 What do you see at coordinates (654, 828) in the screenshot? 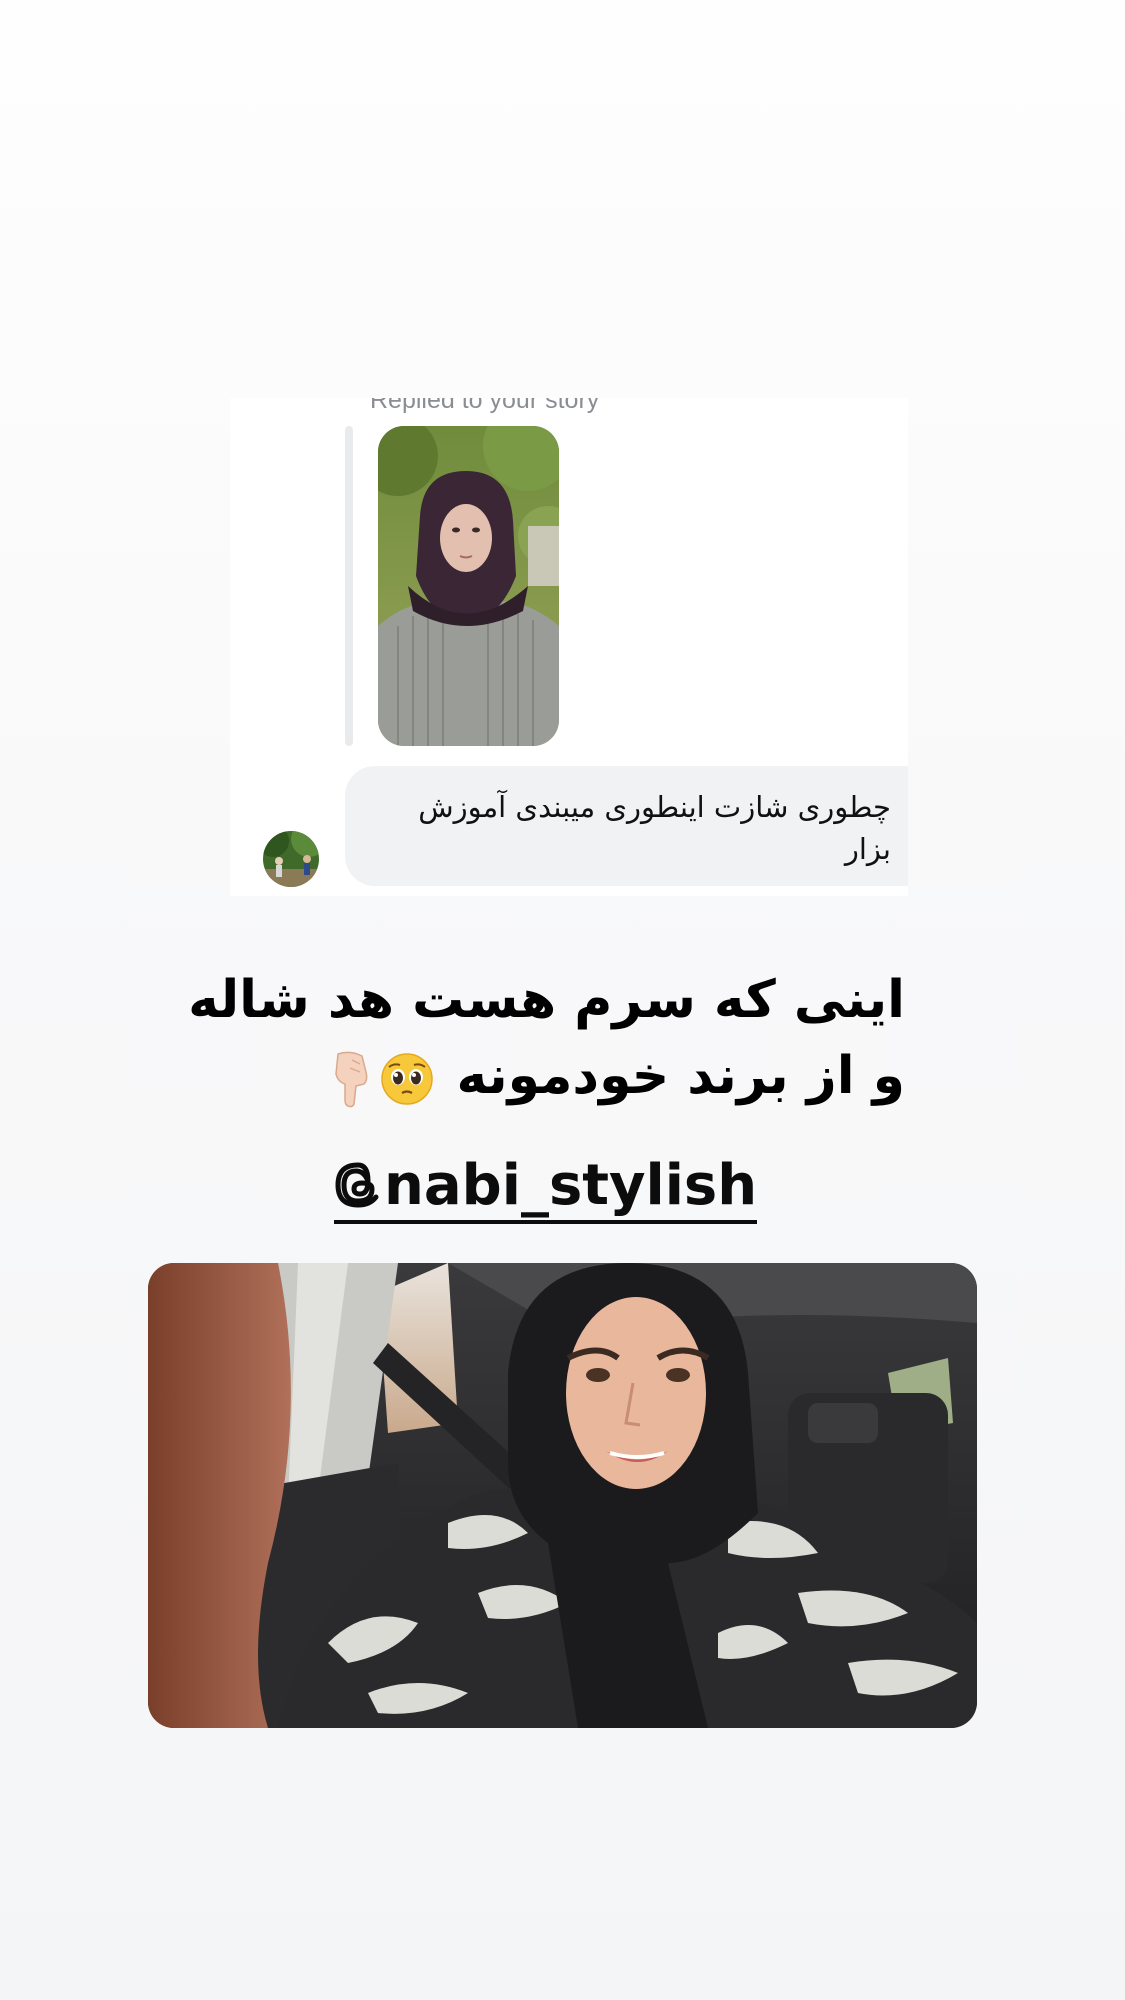
I see `message-text: چطوری شازت اینطوری میبندی آموزش بزار` at bounding box center [654, 828].